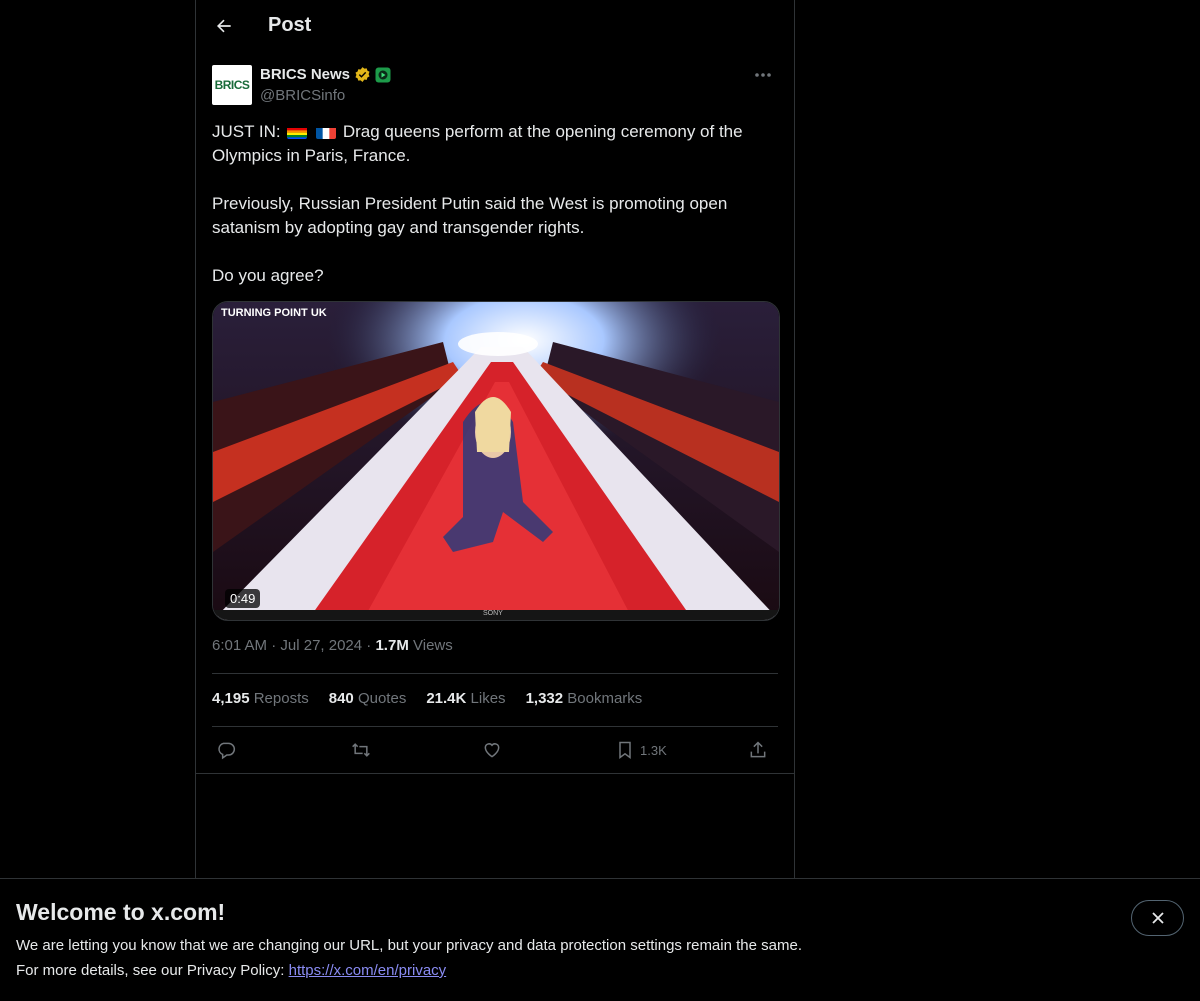 The height and width of the screenshot is (1001, 1200). I want to click on tweet-prefix: JUST IN:, so click(246, 131).